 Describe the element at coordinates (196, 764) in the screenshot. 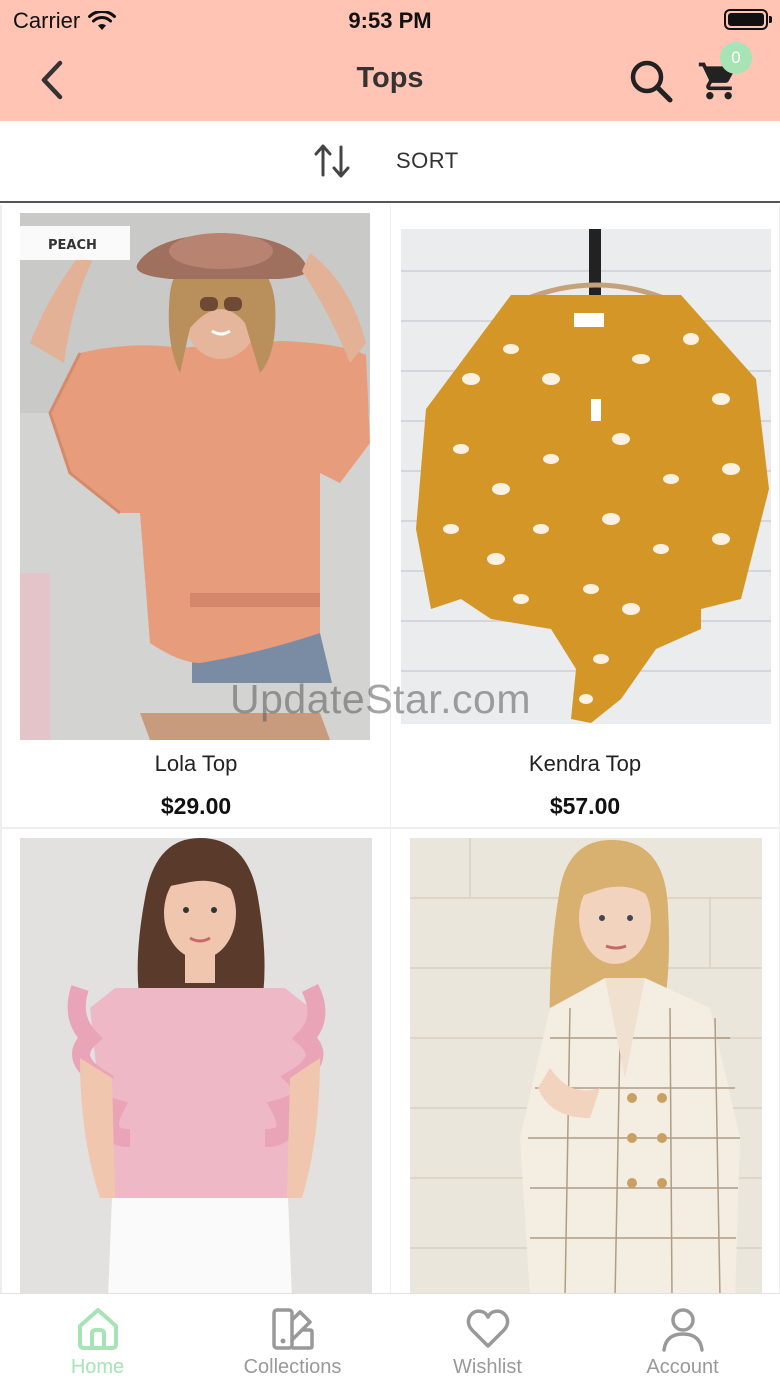

I see `product-name: Lola Top` at that location.